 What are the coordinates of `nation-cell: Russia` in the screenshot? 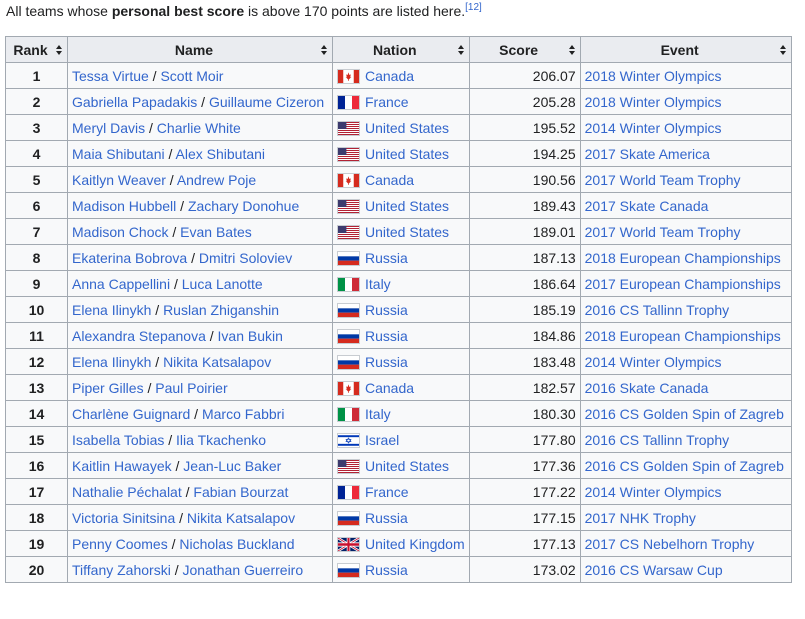 It's located at (401, 309).